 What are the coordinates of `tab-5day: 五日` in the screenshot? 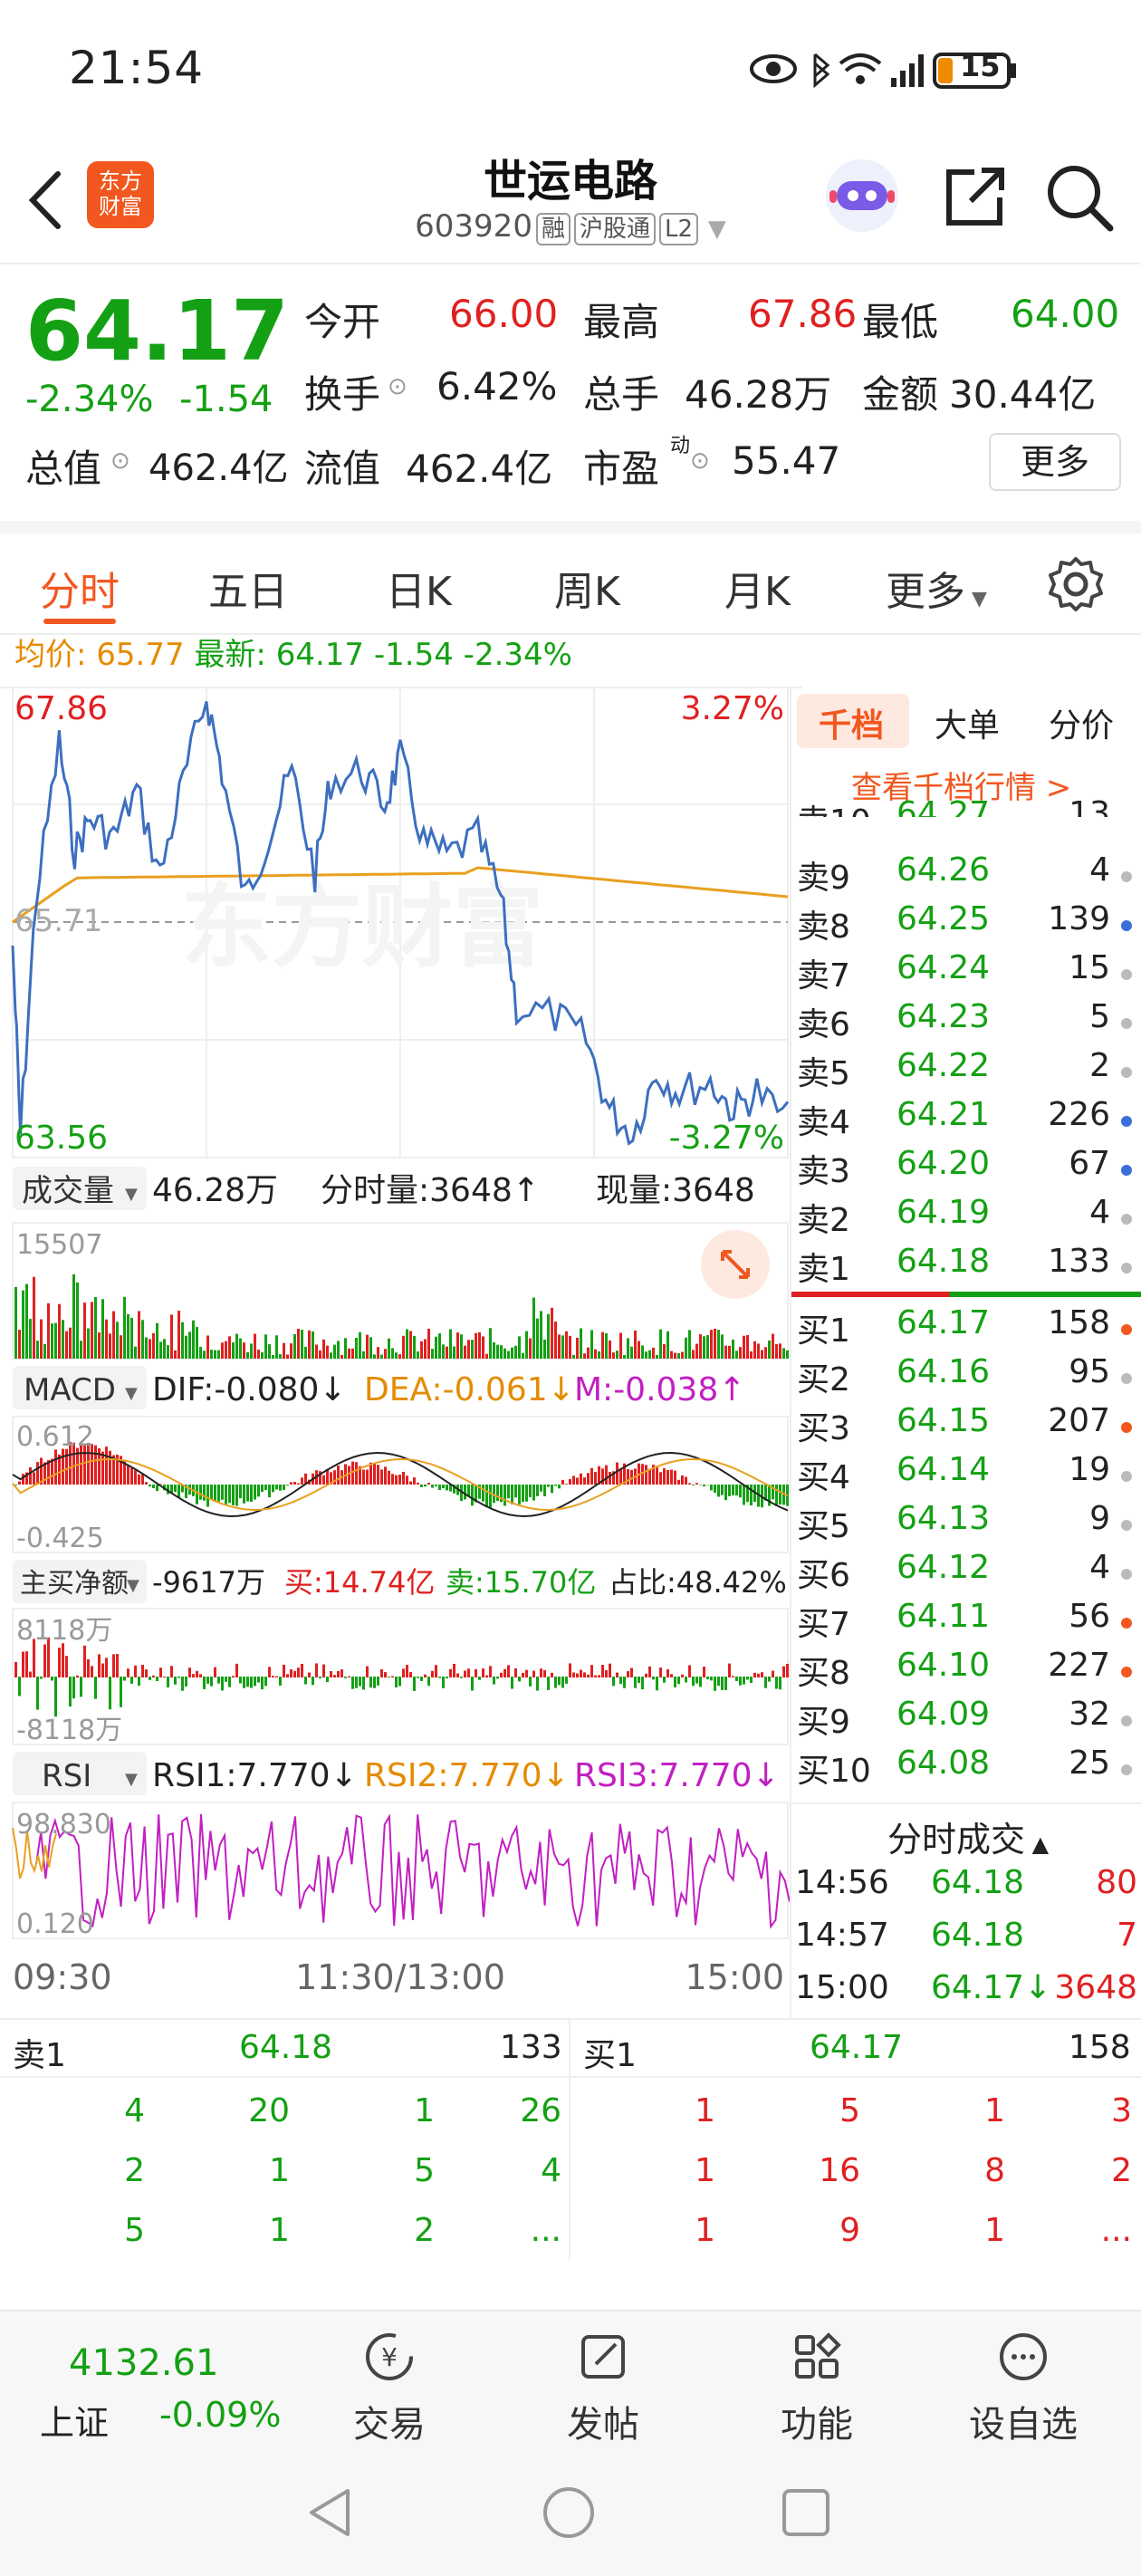 It's located at (248, 588).